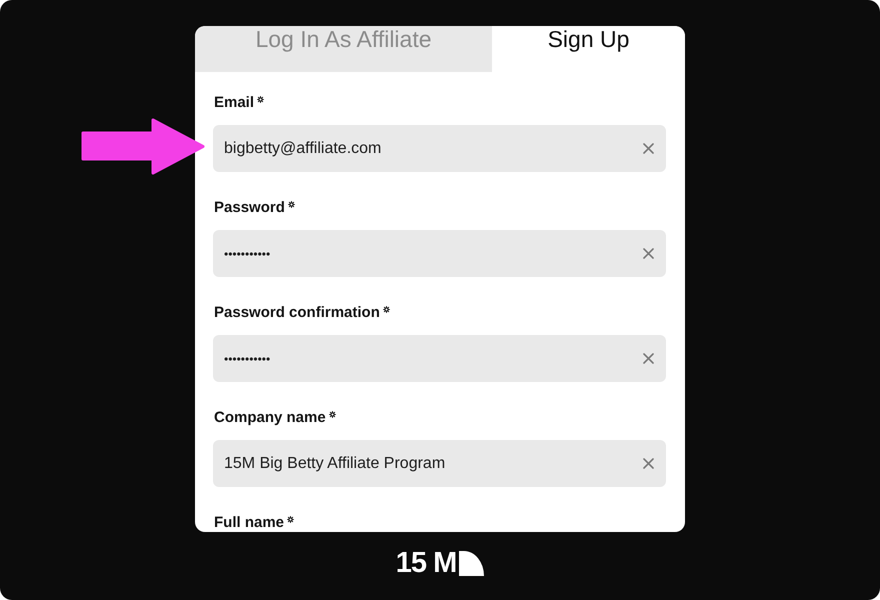 Image resolution: width=880 pixels, height=600 pixels. What do you see at coordinates (297, 313) in the screenshot?
I see `field-label: Password confirmation` at bounding box center [297, 313].